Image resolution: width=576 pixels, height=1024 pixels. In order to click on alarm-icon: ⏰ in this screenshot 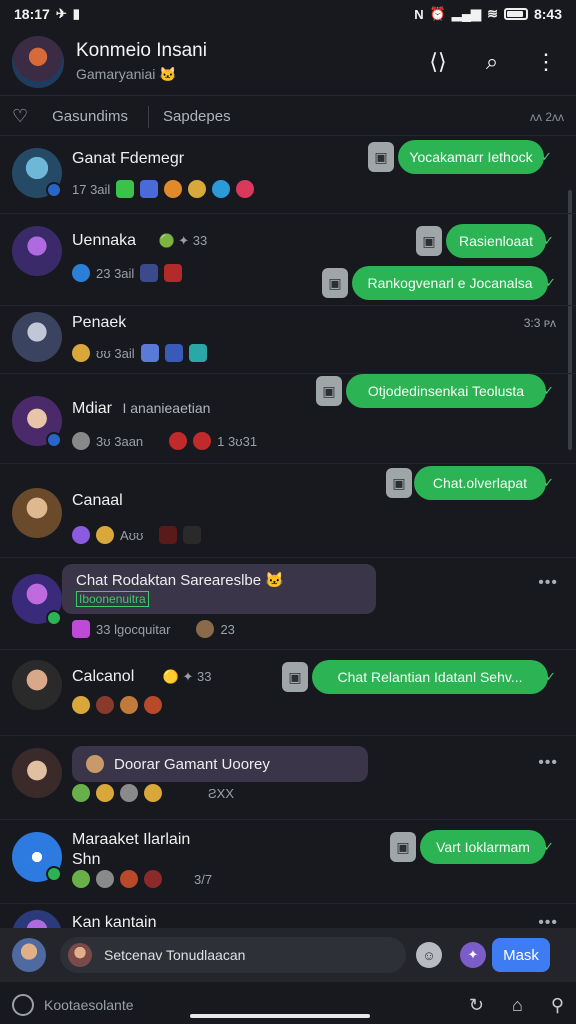, I will do `click(437, 13)`.